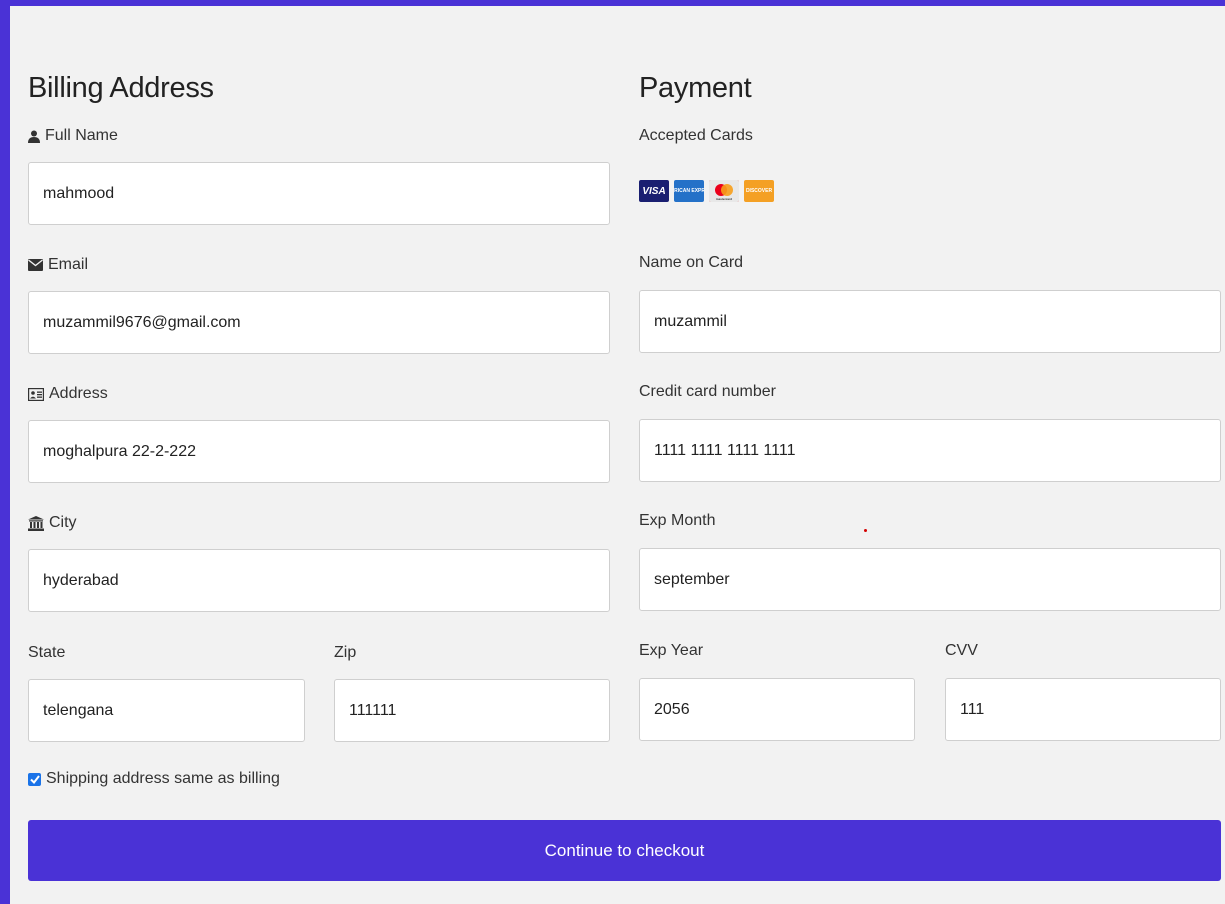 Image resolution: width=1225 pixels, height=904 pixels. What do you see at coordinates (47, 652) in the screenshot?
I see `state-label: State` at bounding box center [47, 652].